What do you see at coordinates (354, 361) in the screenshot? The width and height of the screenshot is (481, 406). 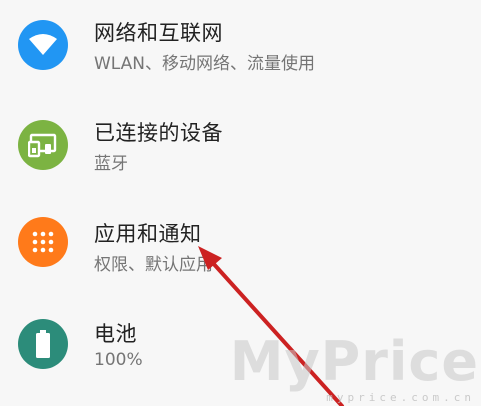 I see `watermark-logo: MyPrice` at bounding box center [354, 361].